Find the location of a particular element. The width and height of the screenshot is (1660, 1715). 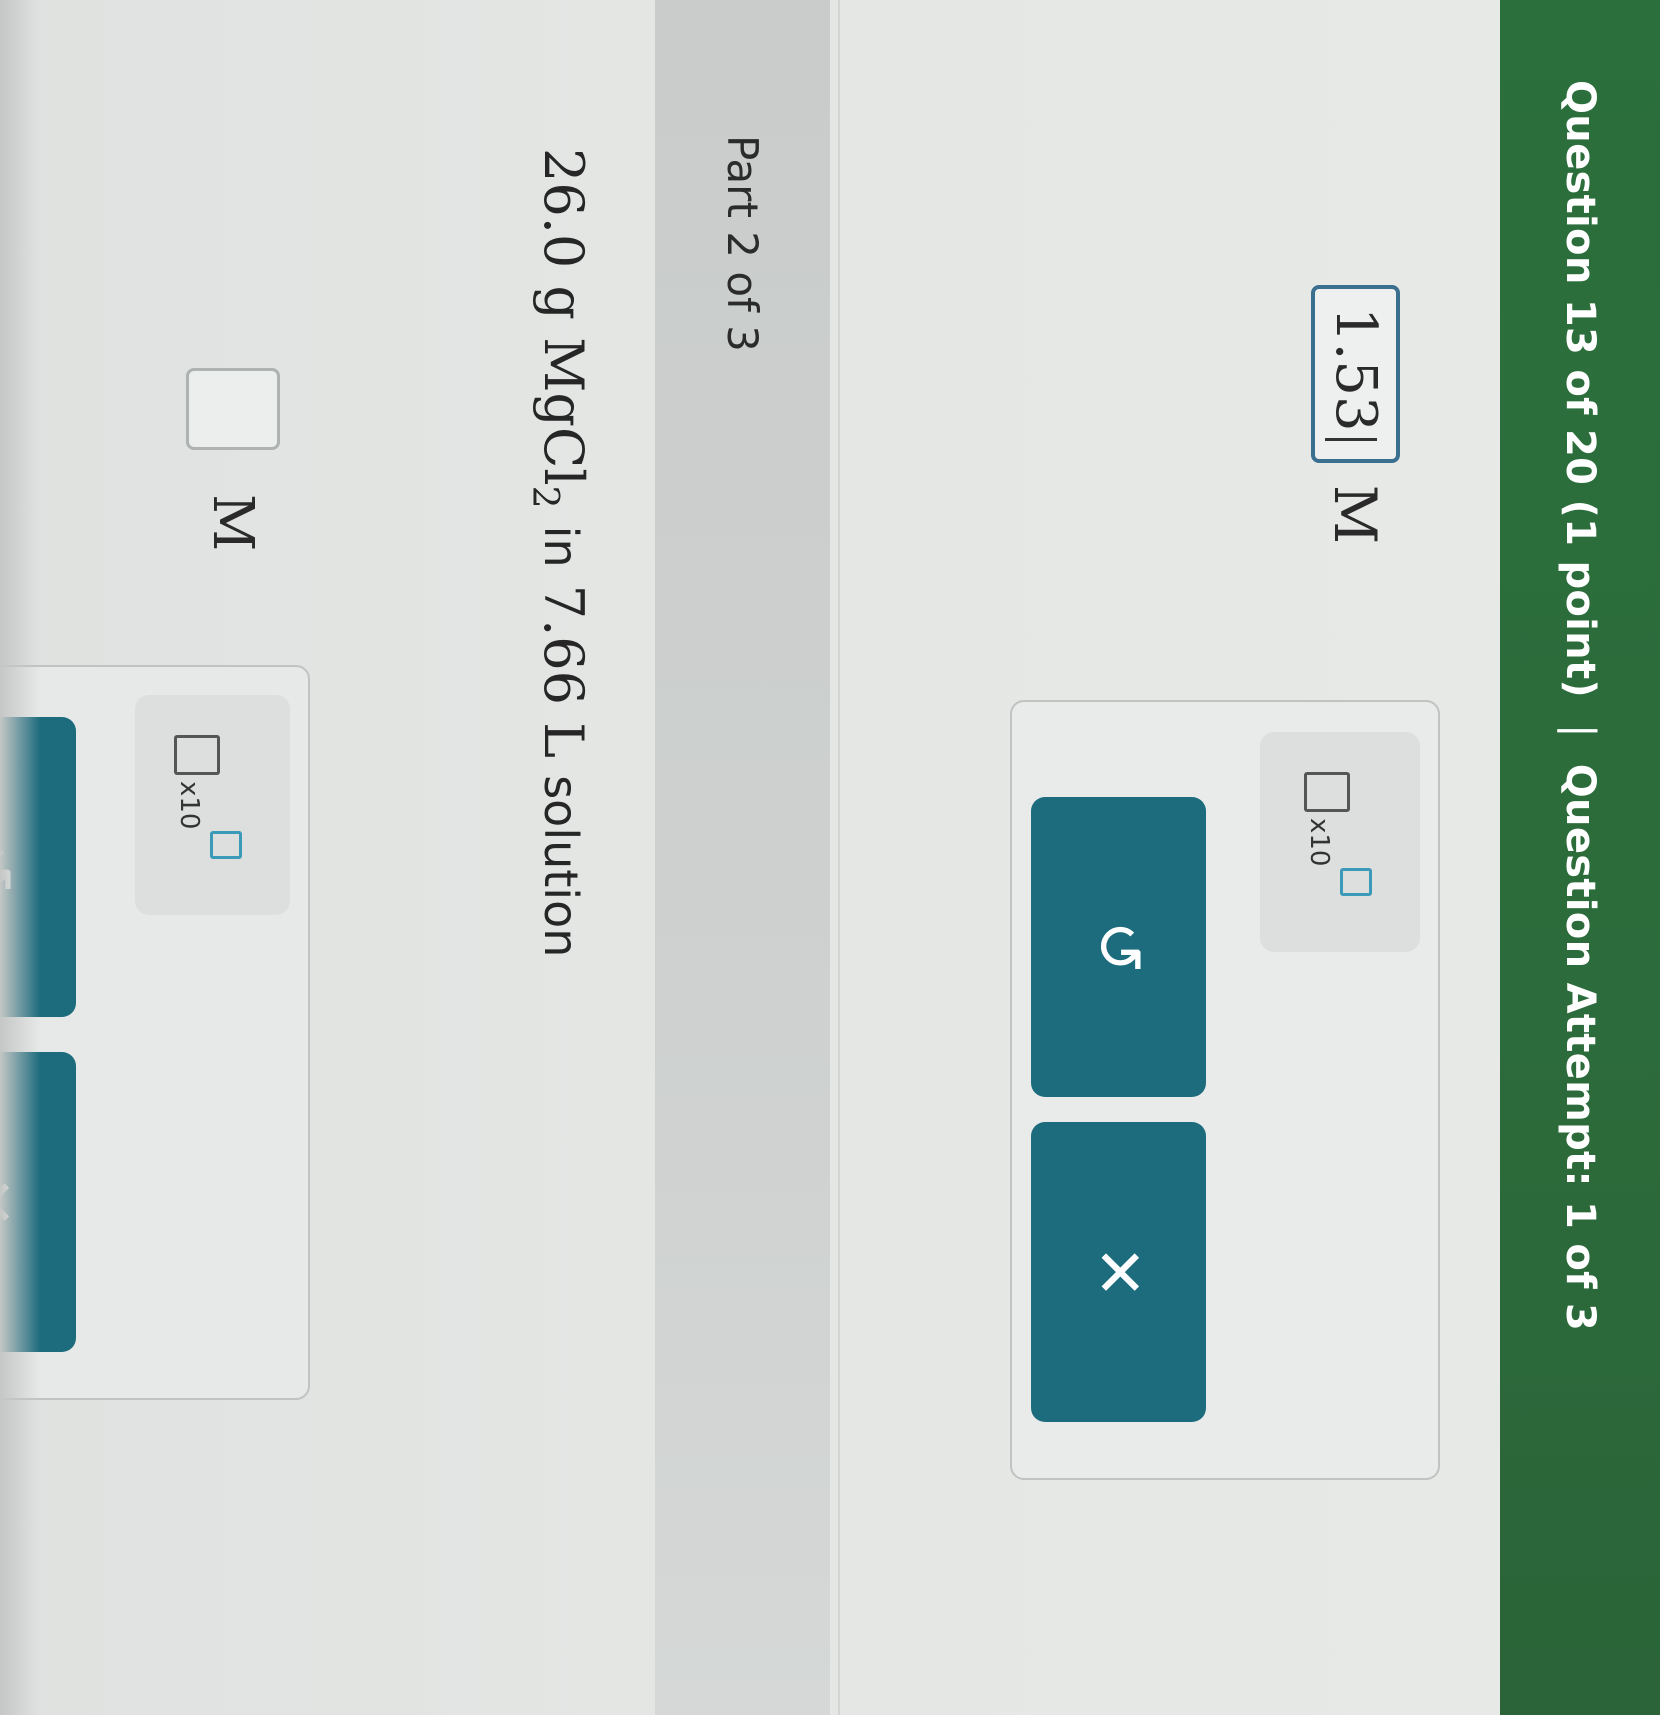

part2-answer-row: M is located at coordinates (233, 459).